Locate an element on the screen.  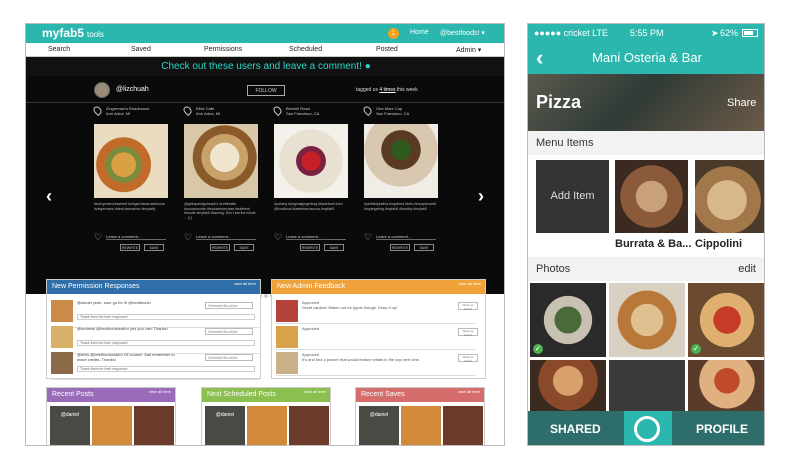
admin-header: New Admin Feedback view all here is located at coordinates (378, 287).